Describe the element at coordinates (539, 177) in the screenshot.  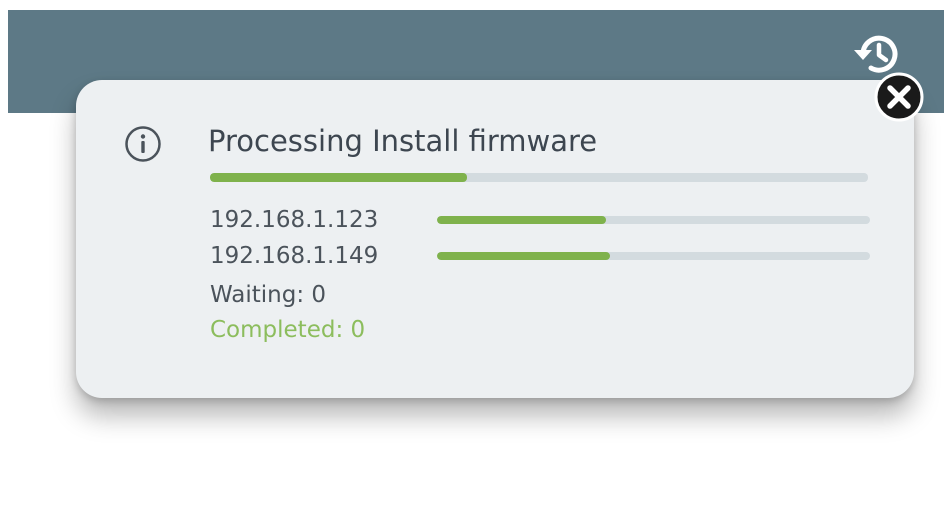
I see `overall-progress-bar` at that location.